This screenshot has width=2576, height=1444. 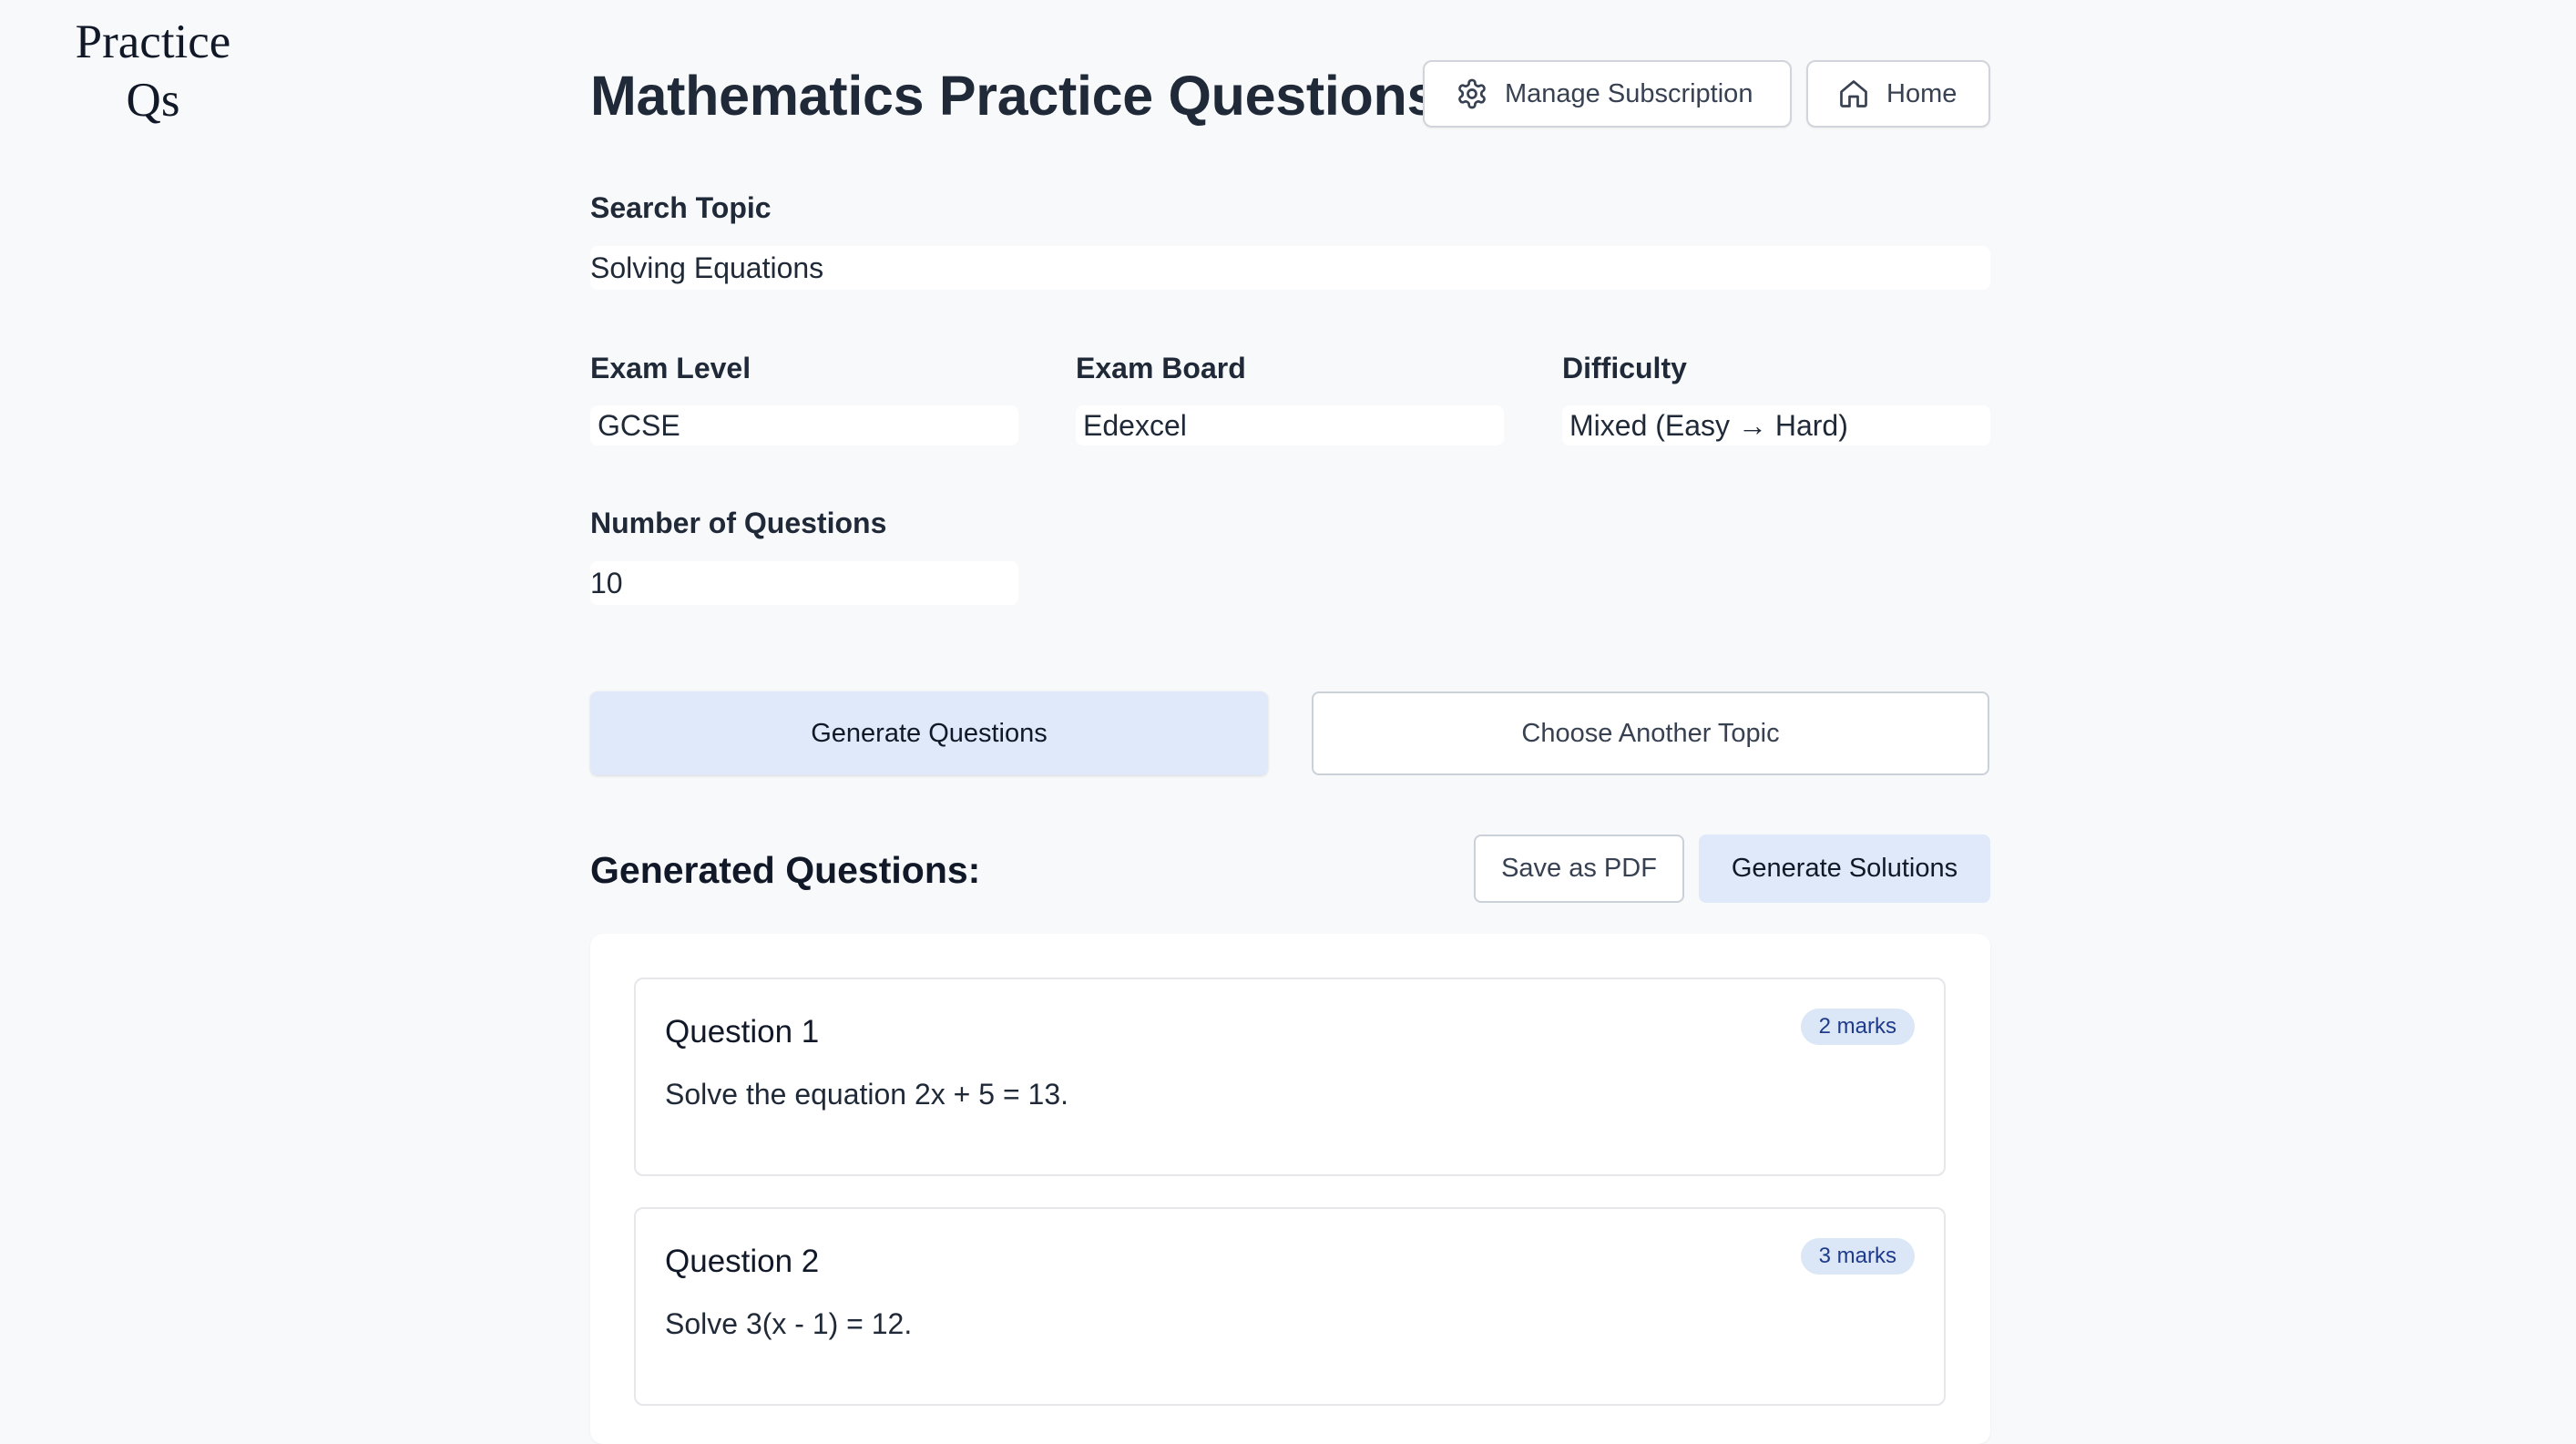 What do you see at coordinates (1290, 1306) in the screenshot?
I see `question-card: Question 2 3 marks Solve 3(x - 1) = 12.` at bounding box center [1290, 1306].